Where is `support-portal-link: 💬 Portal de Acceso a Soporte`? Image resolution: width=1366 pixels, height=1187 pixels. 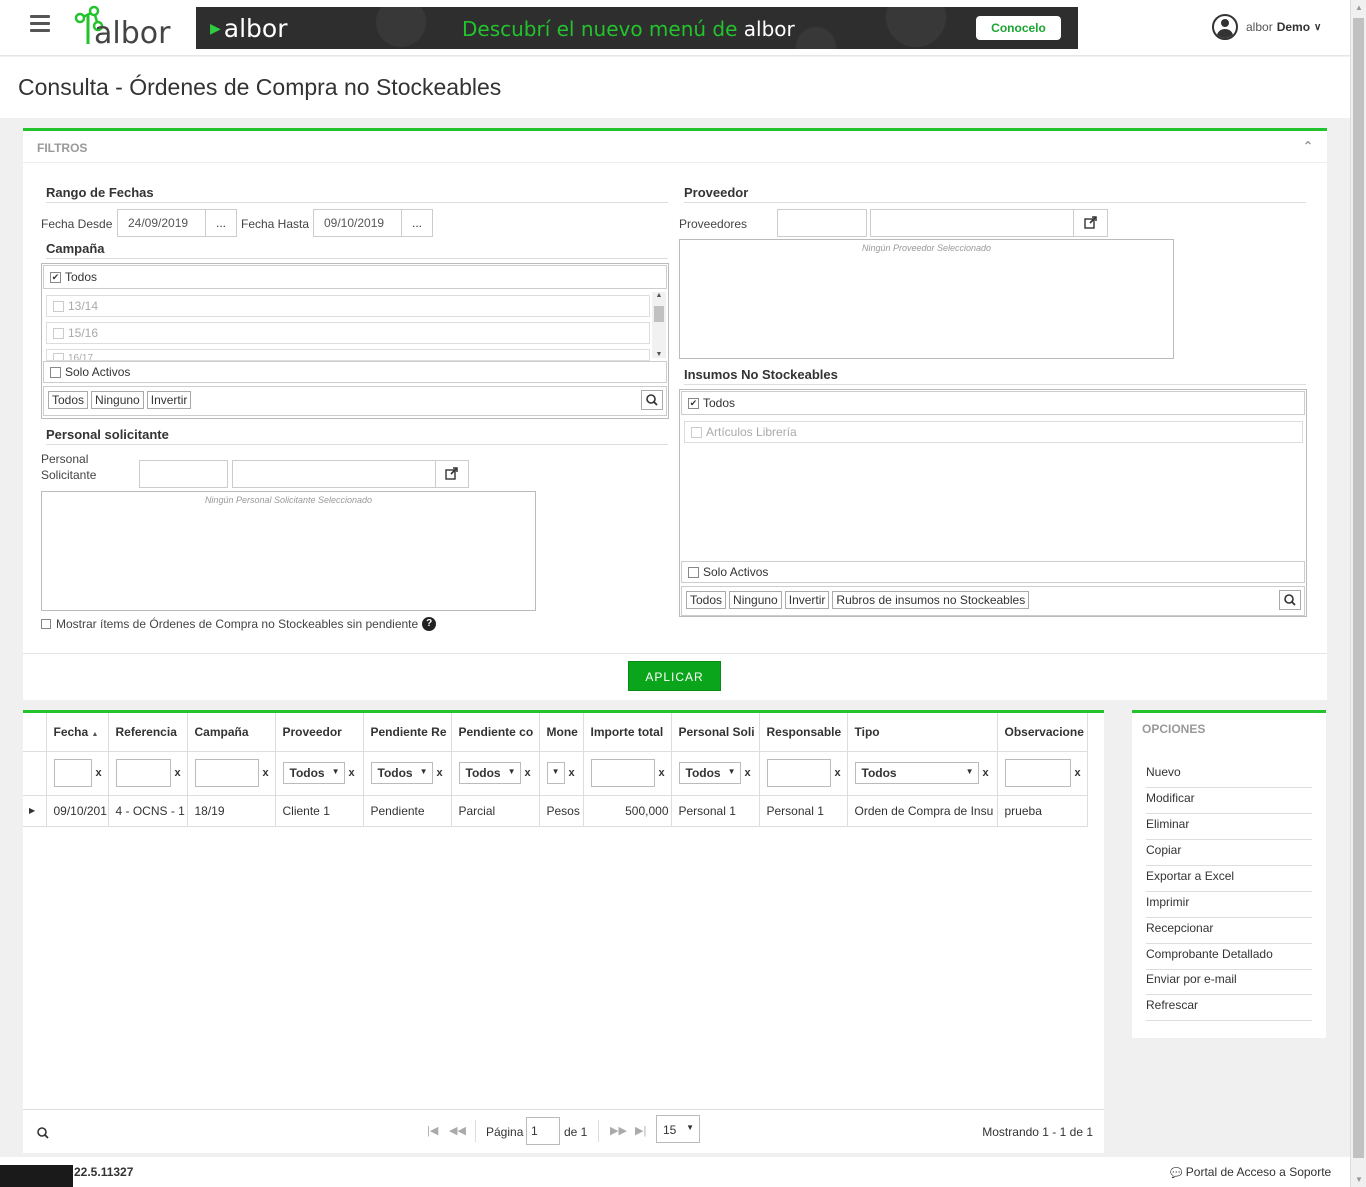 support-portal-link: 💬 Portal de Acceso a Soporte is located at coordinates (1250, 1172).